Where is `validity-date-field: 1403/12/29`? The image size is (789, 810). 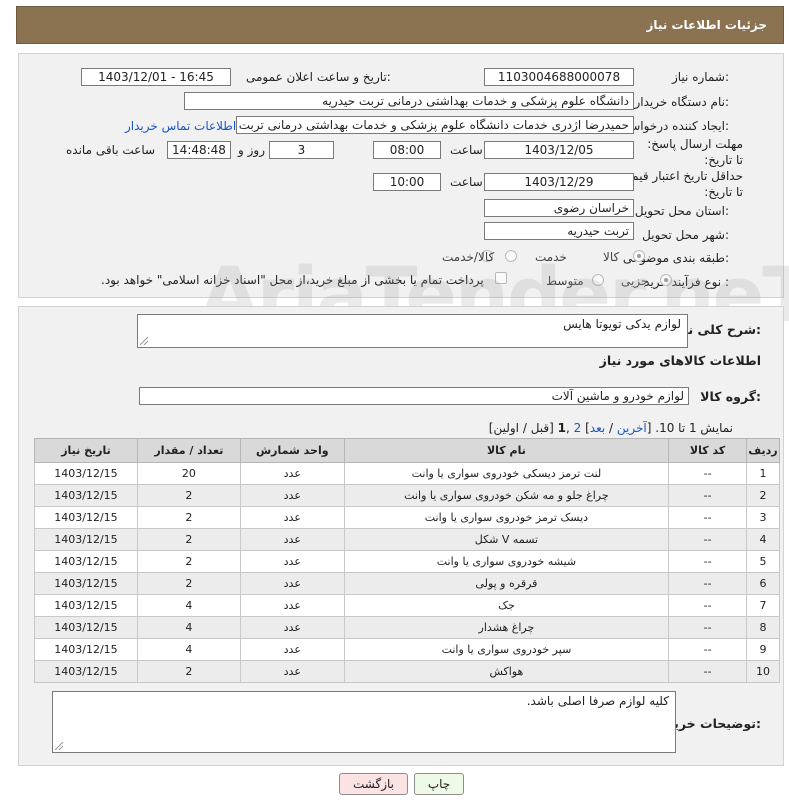 validity-date-field: 1403/12/29 is located at coordinates (559, 182).